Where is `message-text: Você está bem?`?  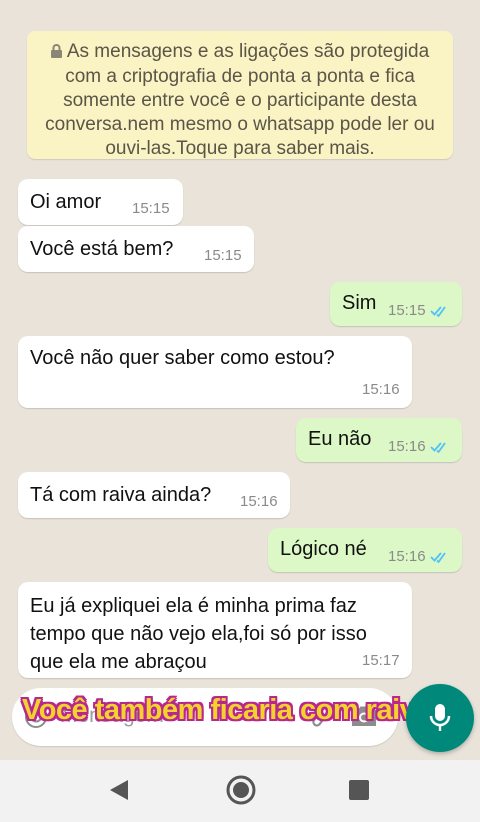 message-text: Você está bem? is located at coordinates (102, 249).